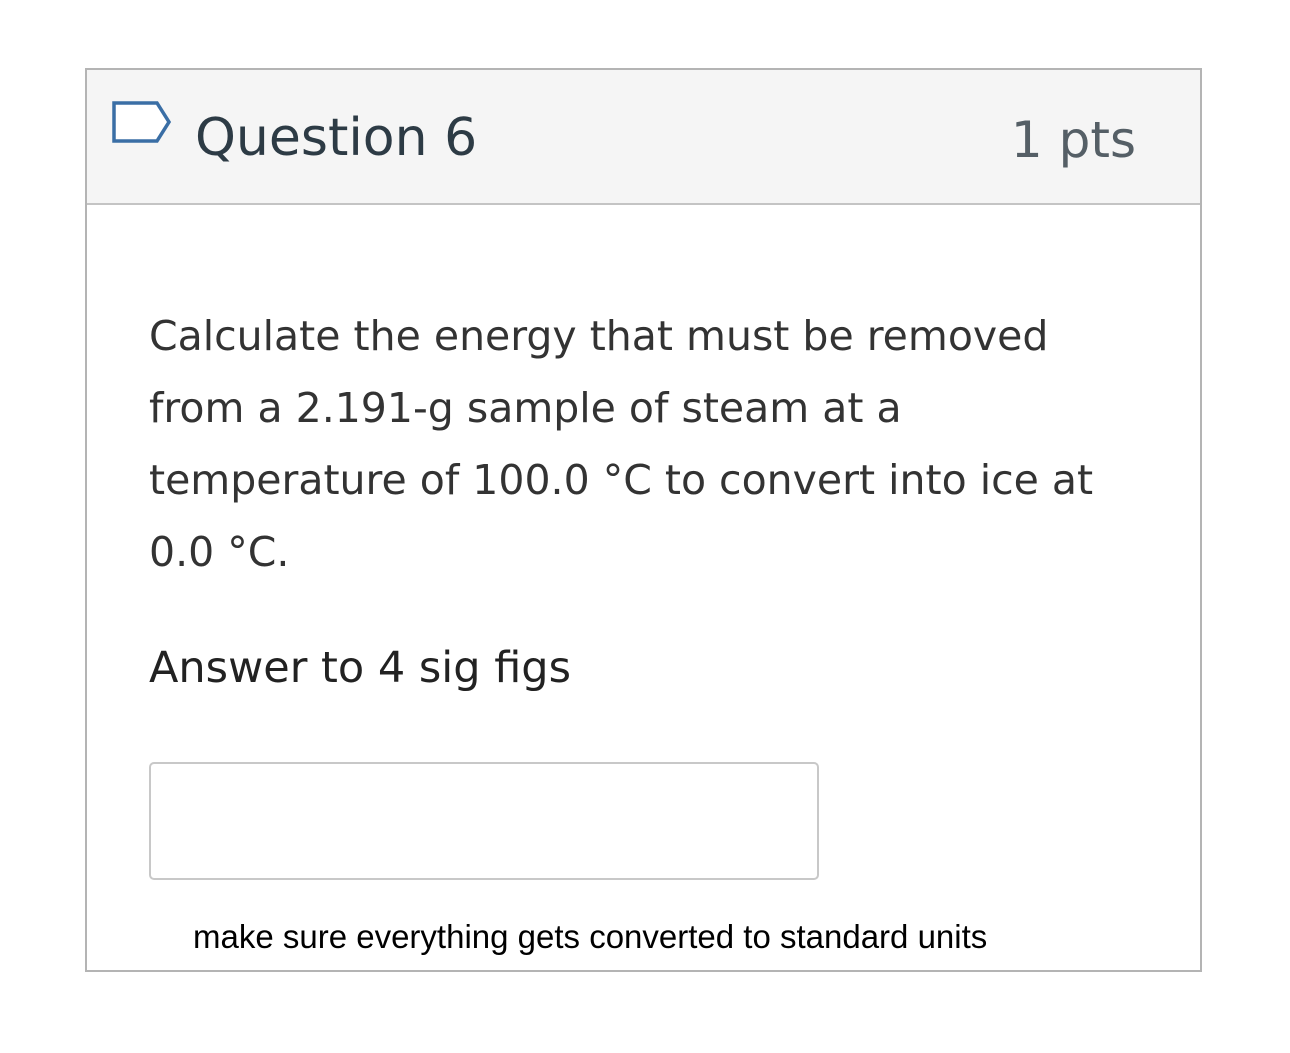 The width and height of the screenshot is (1290, 1053). Describe the element at coordinates (484, 821) in the screenshot. I see `answer-input` at that location.